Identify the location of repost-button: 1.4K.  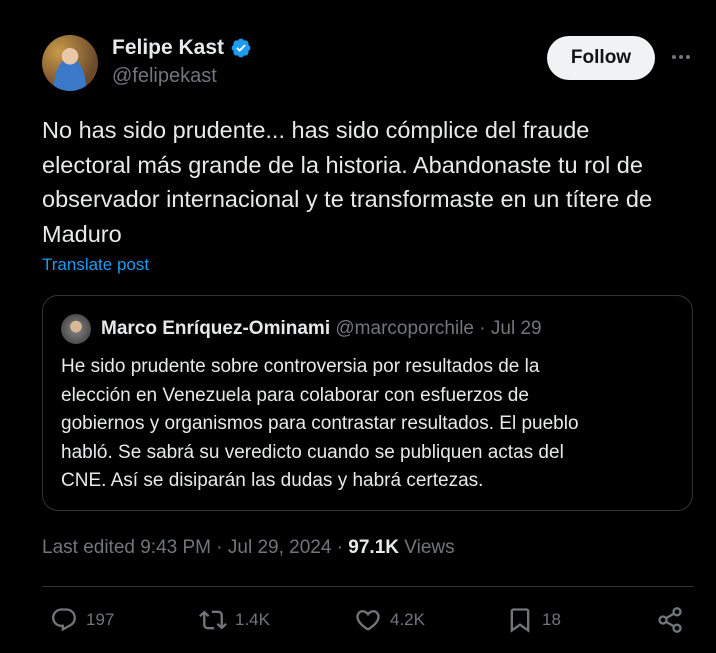
(234, 620).